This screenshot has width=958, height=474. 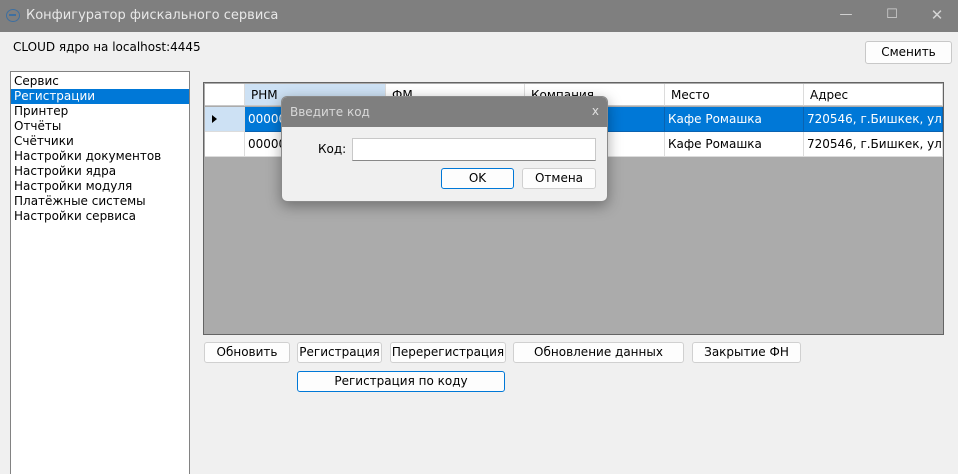 I want to click on refresh-button: Обновить, so click(x=247, y=352).